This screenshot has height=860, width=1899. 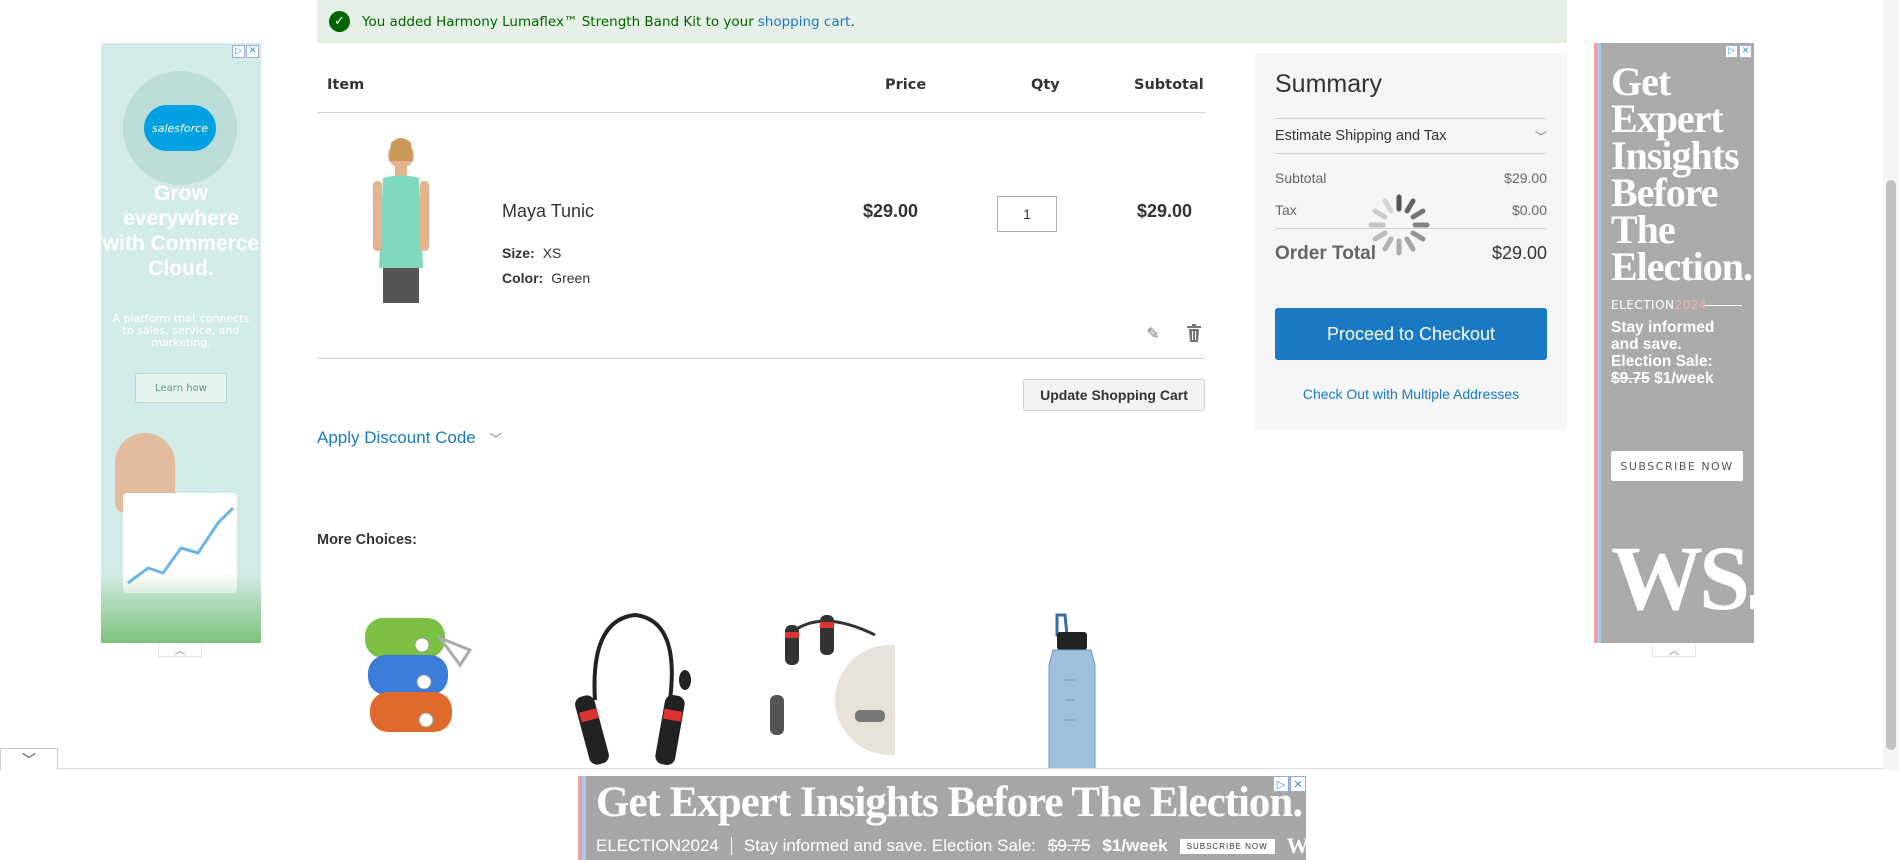 I want to click on order-total-label: Order Total, so click(x=1325, y=253).